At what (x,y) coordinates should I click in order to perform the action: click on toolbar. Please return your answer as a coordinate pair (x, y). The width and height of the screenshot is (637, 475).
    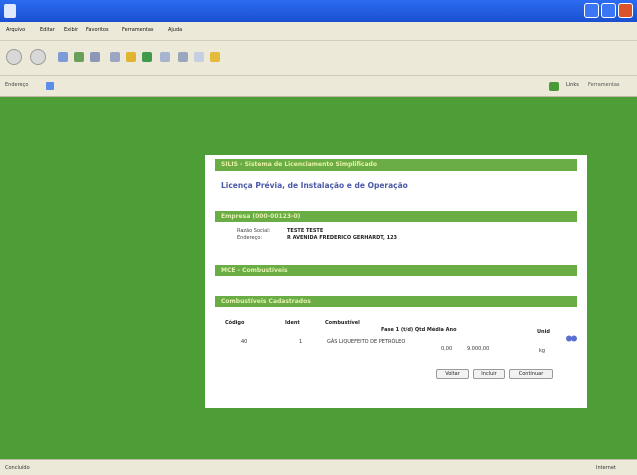
    Looking at the image, I should click on (318, 58).